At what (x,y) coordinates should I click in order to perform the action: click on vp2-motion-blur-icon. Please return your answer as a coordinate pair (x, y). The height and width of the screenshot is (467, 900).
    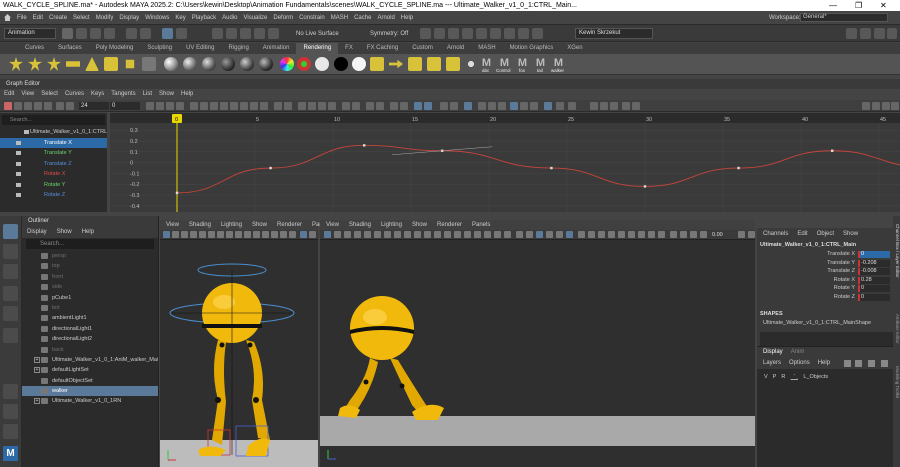
    Looking at the image, I should click on (519, 234).